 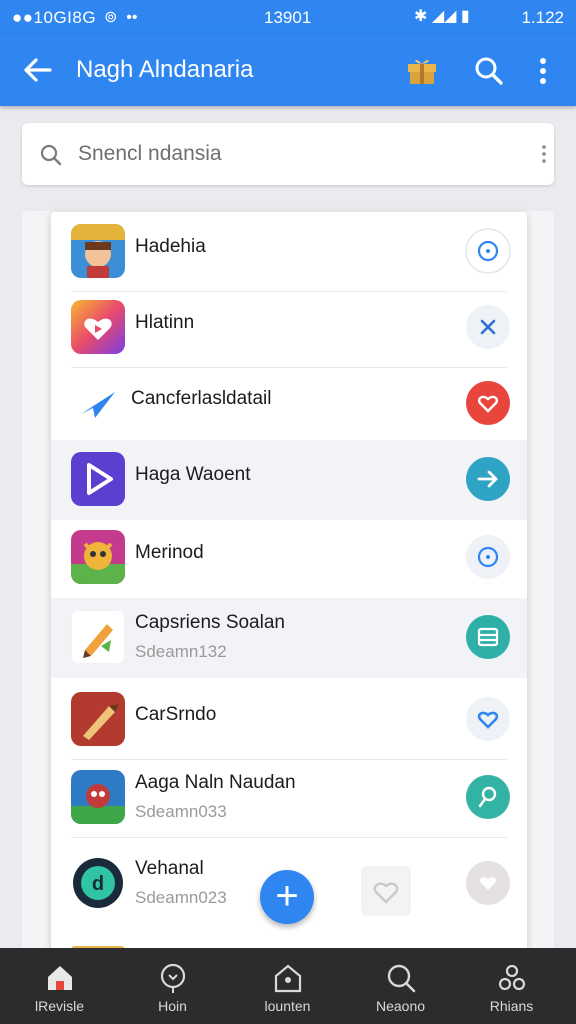 I want to click on tab-rhians: Rhians, so click(x=511, y=986).